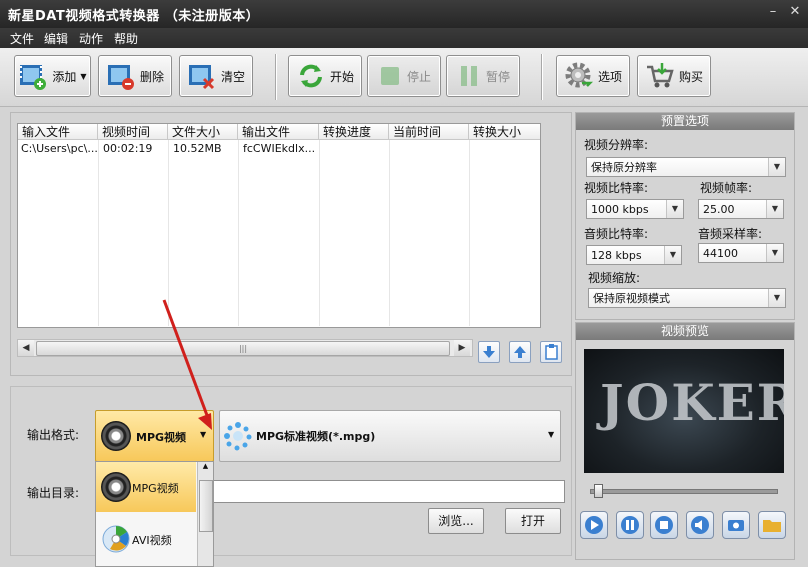 The width and height of the screenshot is (808, 567). What do you see at coordinates (152, 540) in the screenshot?
I see `dropdown-item-label: AVI视频` at bounding box center [152, 540].